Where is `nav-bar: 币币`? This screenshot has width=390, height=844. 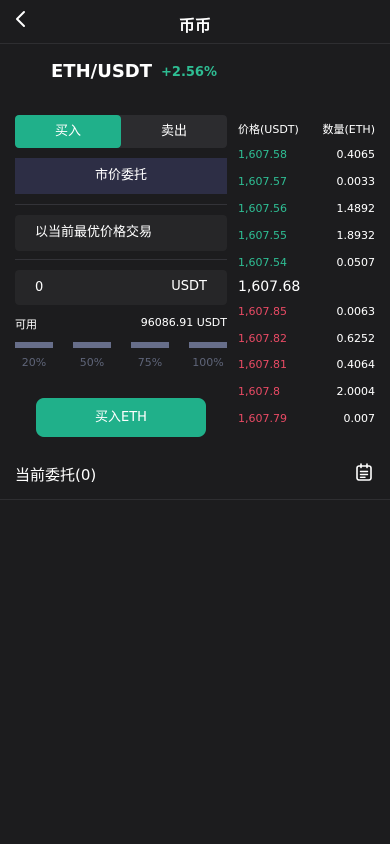 nav-bar: 币币 is located at coordinates (195, 22).